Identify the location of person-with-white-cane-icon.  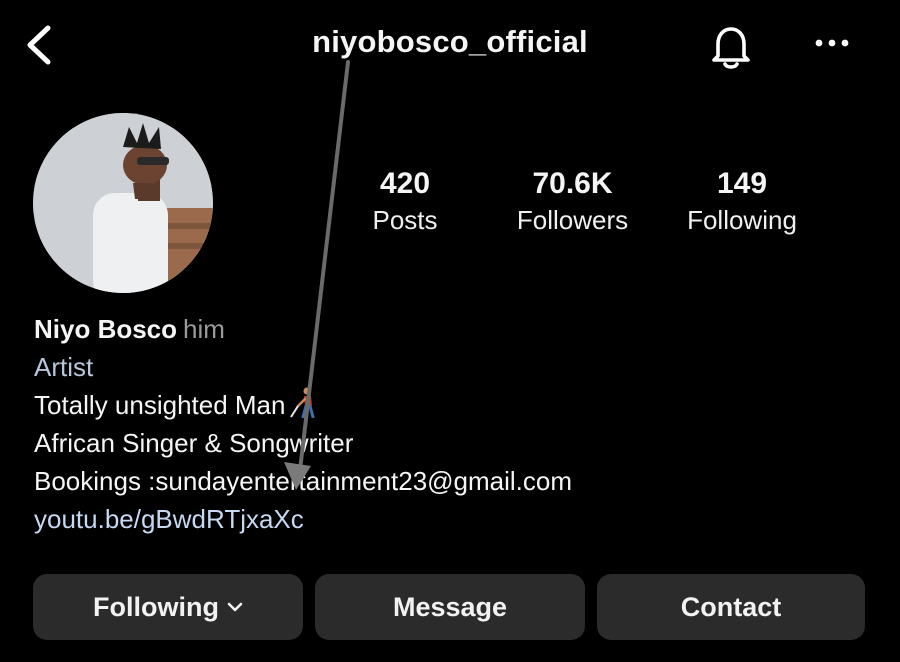
(302, 402).